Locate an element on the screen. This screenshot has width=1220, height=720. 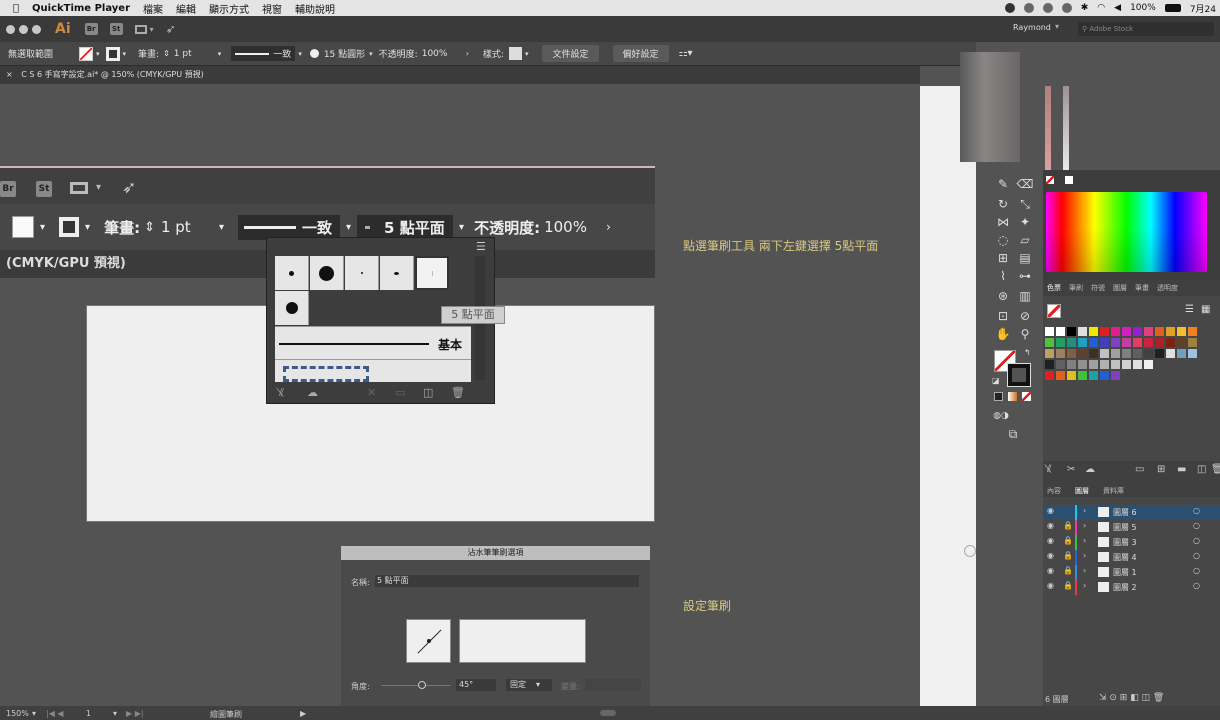
close-tab-icon: × is located at coordinates (9, 74).